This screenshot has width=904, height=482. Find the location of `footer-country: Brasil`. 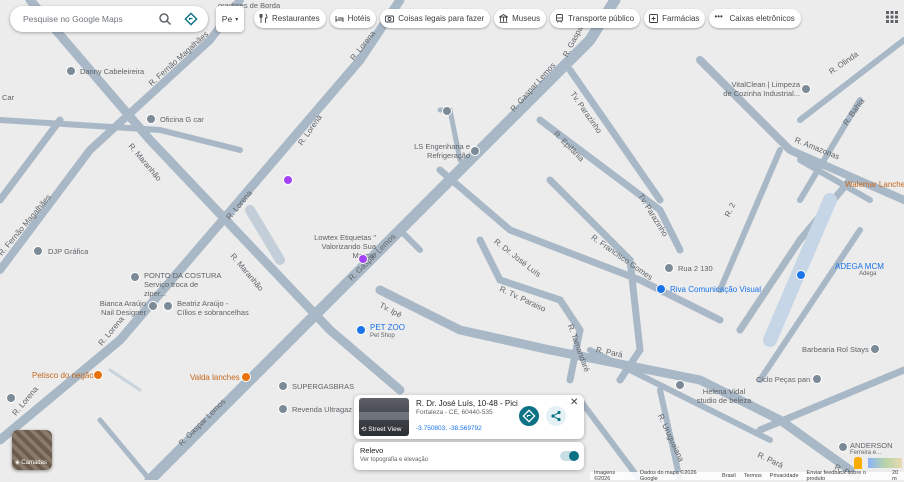

footer-country: Brasil is located at coordinates (729, 476).